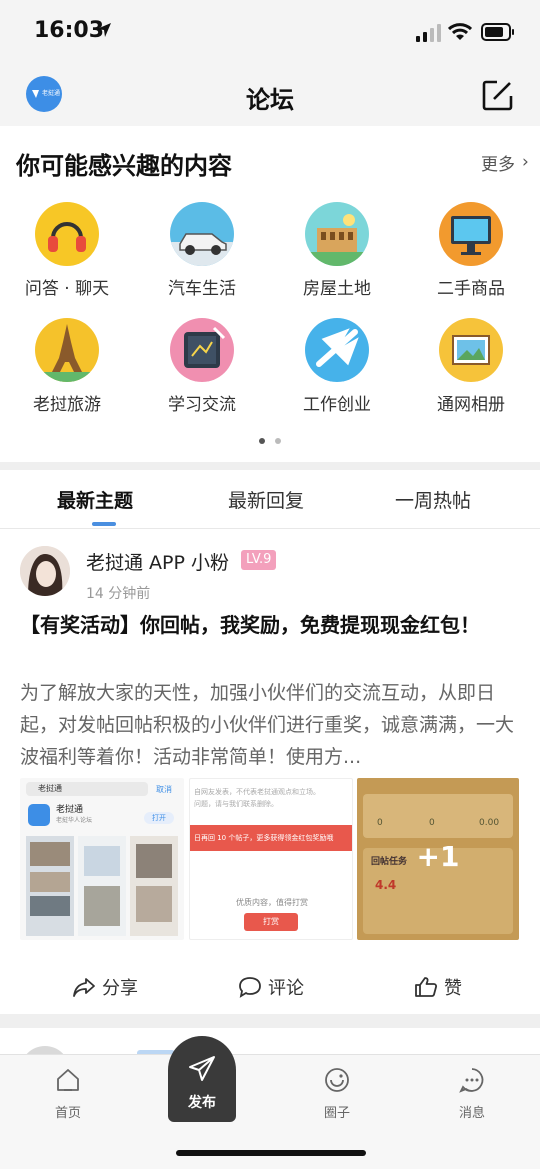 This screenshot has width=540, height=1169. I want to click on paper-plane-icon, so click(202, 1068).